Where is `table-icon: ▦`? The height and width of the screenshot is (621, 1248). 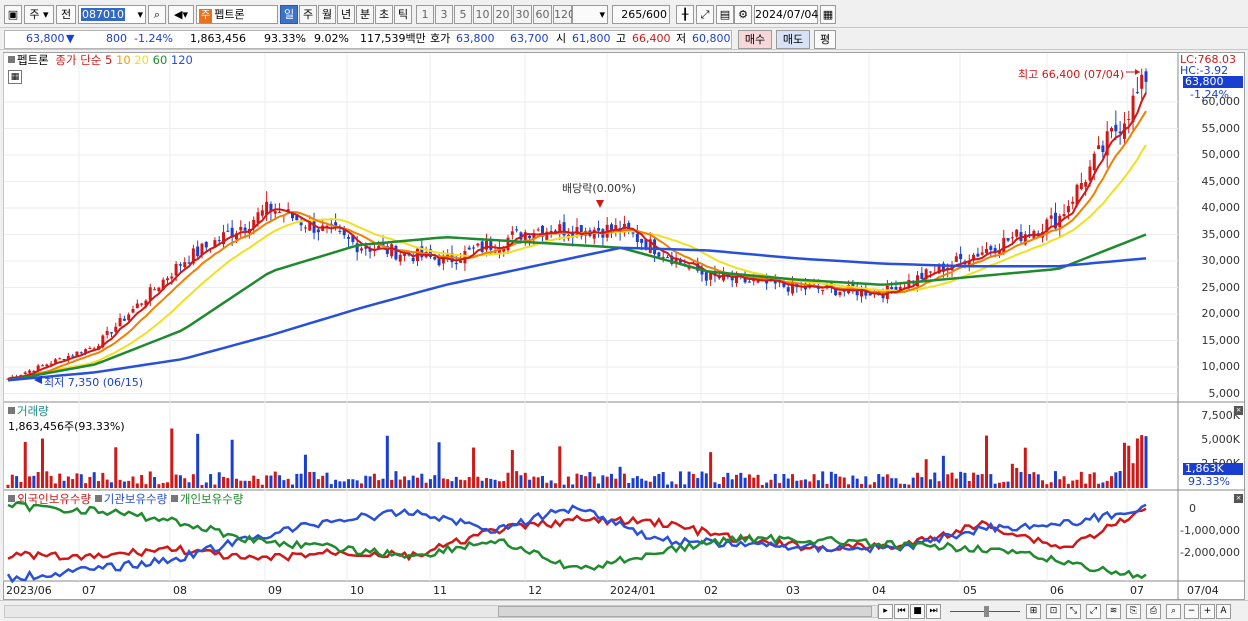 table-icon: ▦ is located at coordinates (15, 77).